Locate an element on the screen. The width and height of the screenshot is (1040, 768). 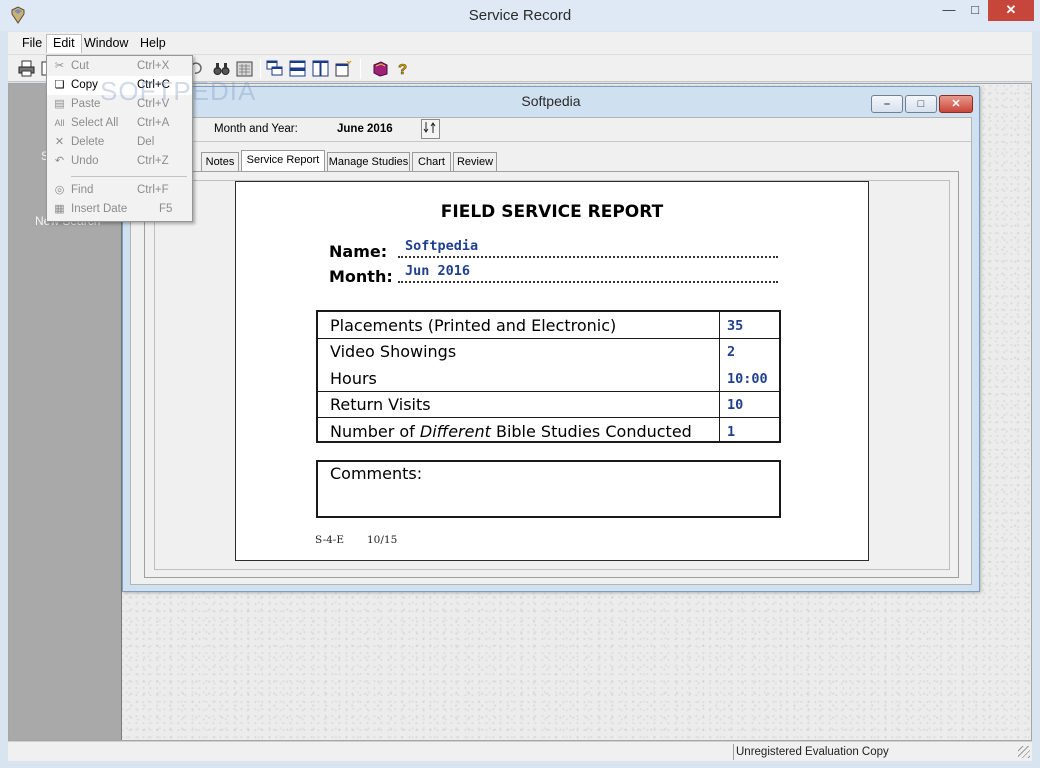
paste-icon: ▤ is located at coordinates (59, 104).